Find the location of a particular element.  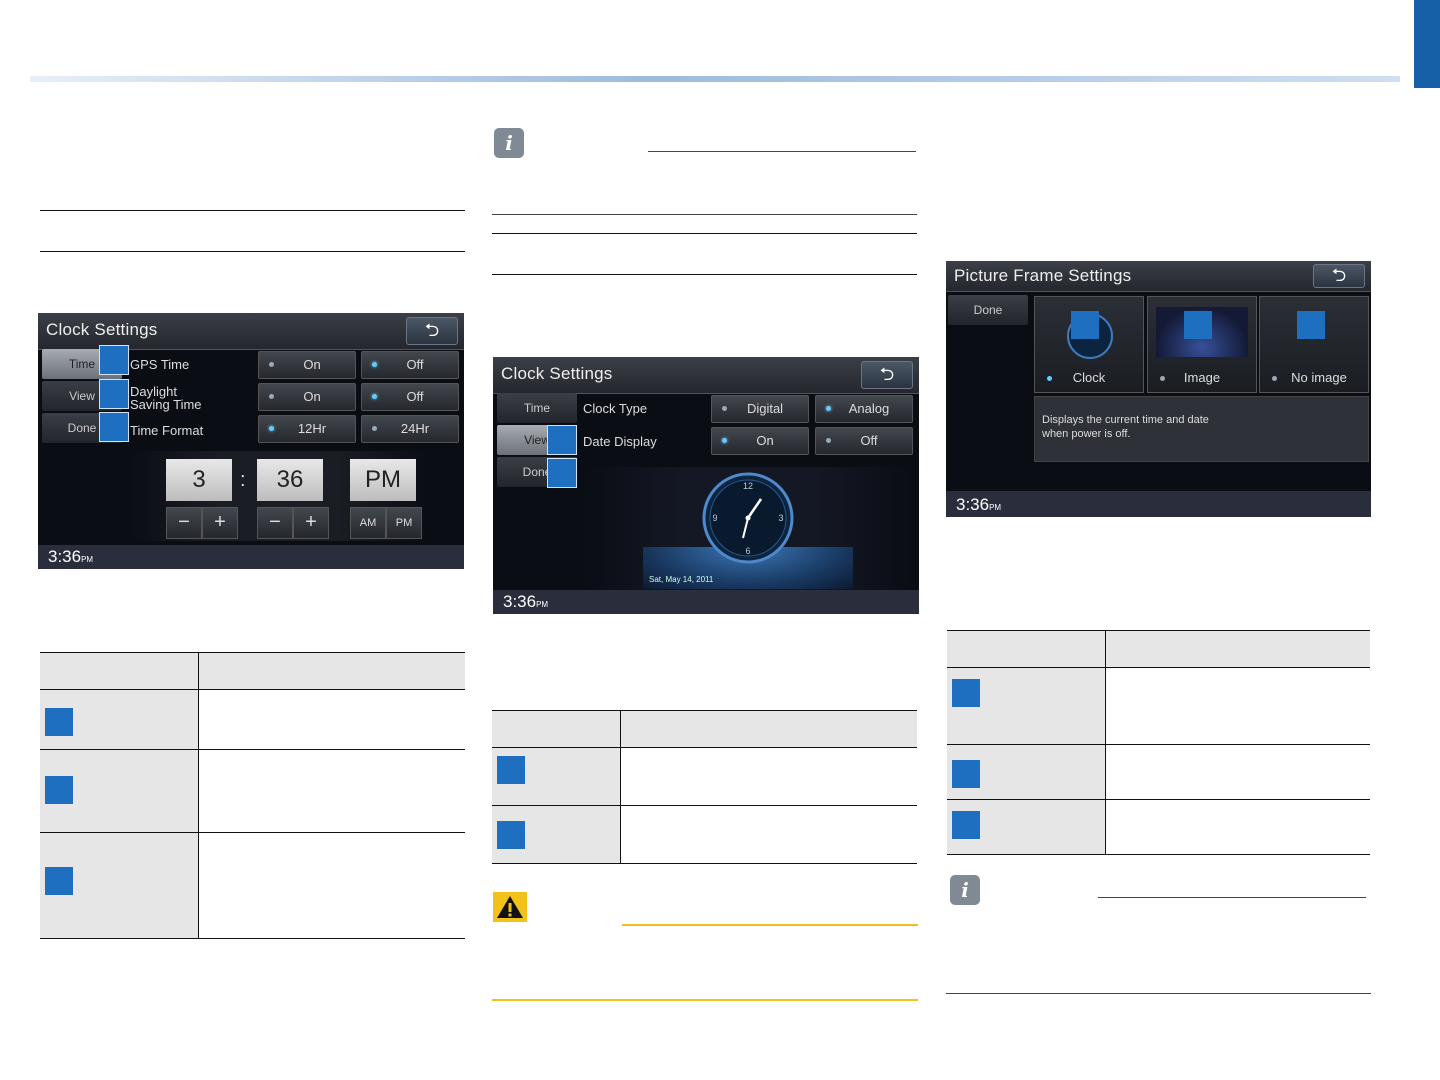

daylight-saving-label: Daylight Saving Time is located at coordinates (166, 398).